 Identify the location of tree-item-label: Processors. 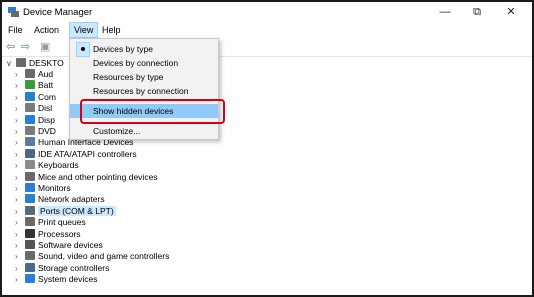
(59, 233).